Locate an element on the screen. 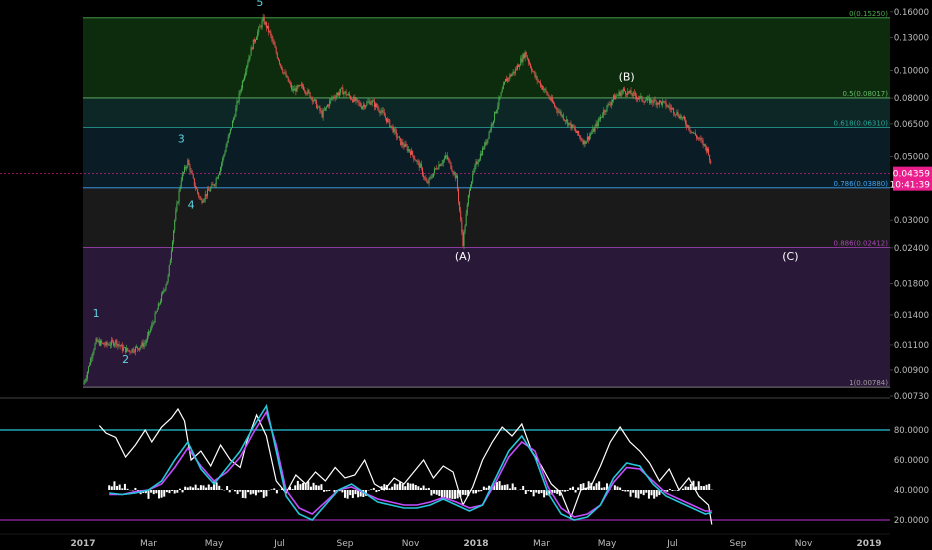  wave-label: (C) is located at coordinates (790, 256).